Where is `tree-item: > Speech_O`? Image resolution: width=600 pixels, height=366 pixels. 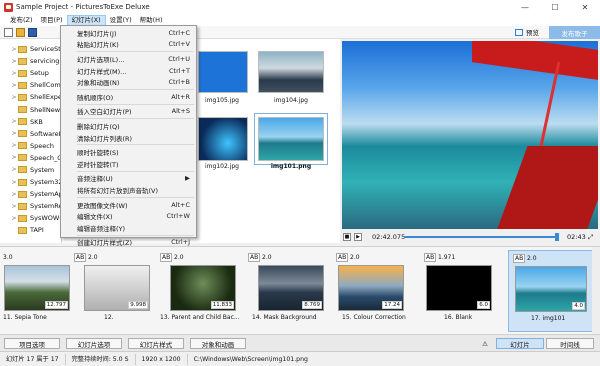
tree-item: > Speech_O is located at coordinates (30, 158).